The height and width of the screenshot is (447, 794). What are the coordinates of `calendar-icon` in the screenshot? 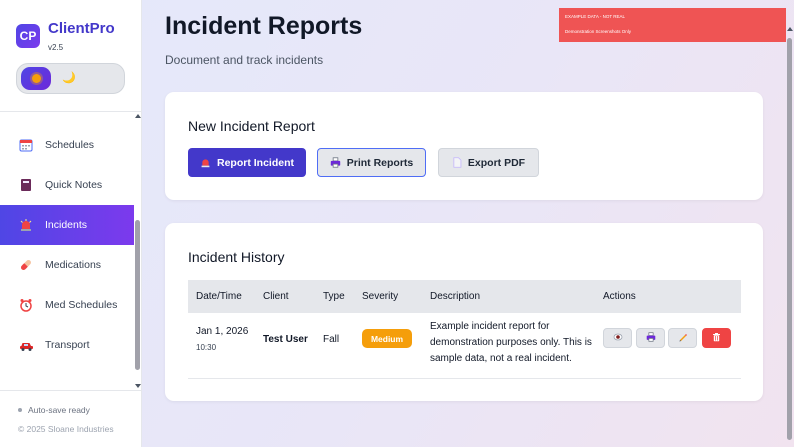 It's located at (26, 145).